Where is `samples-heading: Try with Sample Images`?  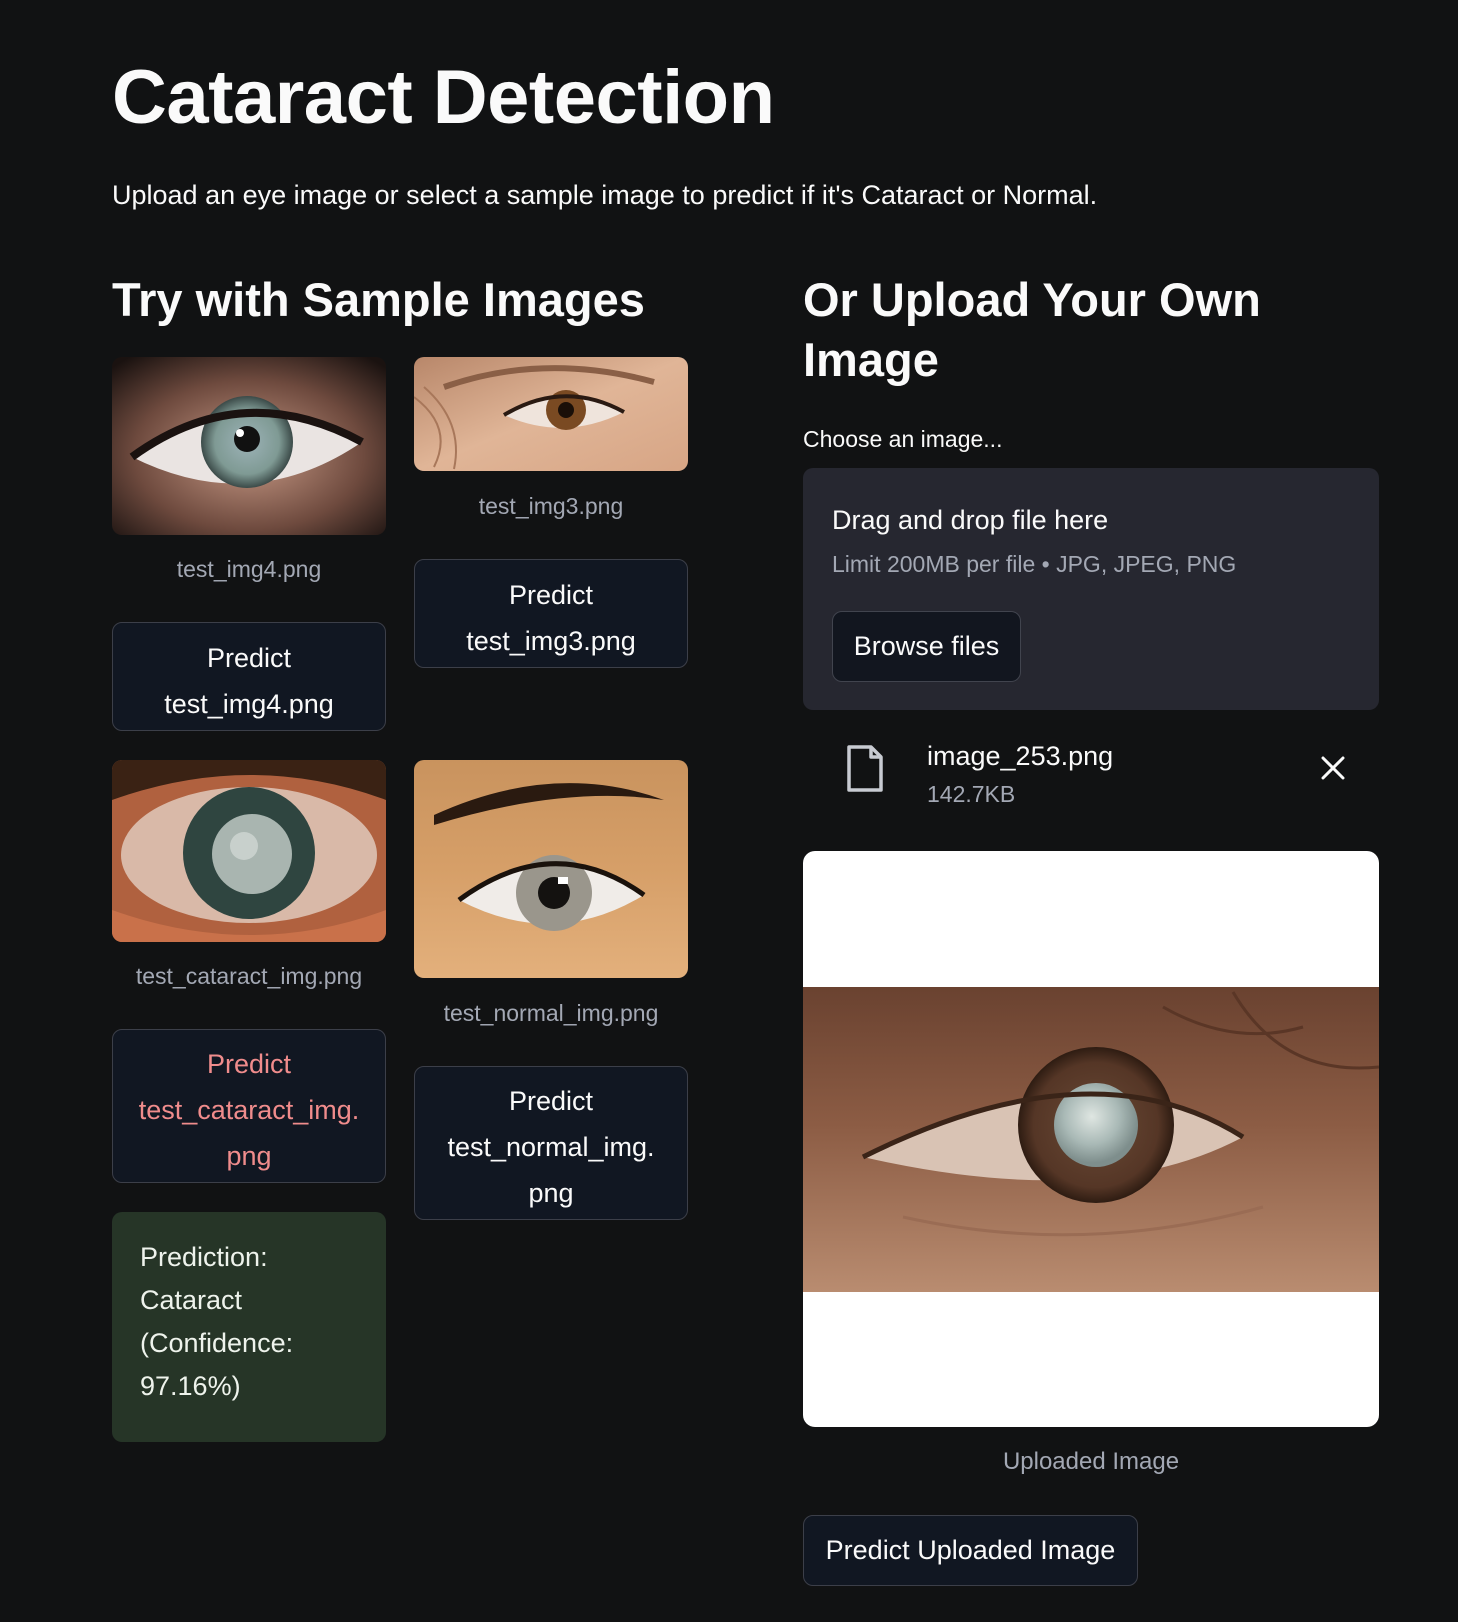
samples-heading: Try with Sample Images is located at coordinates (378, 299).